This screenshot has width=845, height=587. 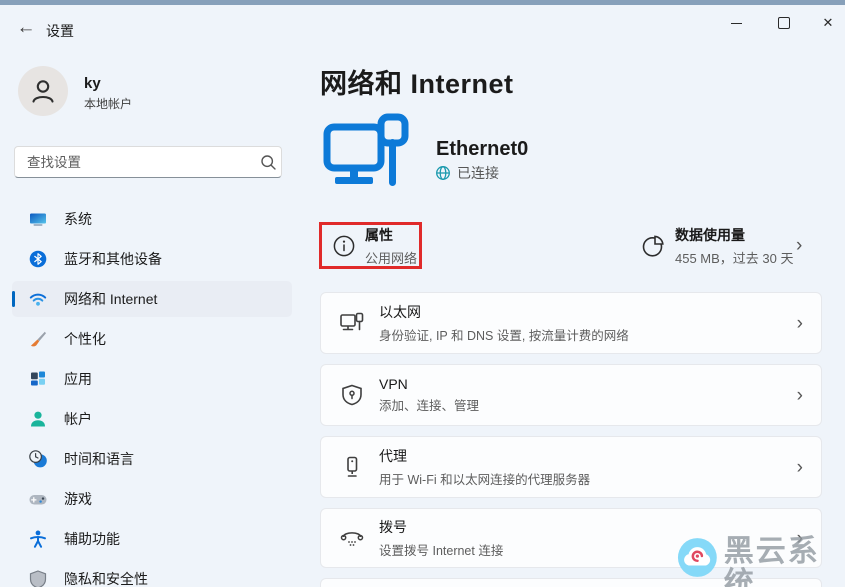 I want to click on sidebar-item-label: 个性化, so click(x=85, y=339).